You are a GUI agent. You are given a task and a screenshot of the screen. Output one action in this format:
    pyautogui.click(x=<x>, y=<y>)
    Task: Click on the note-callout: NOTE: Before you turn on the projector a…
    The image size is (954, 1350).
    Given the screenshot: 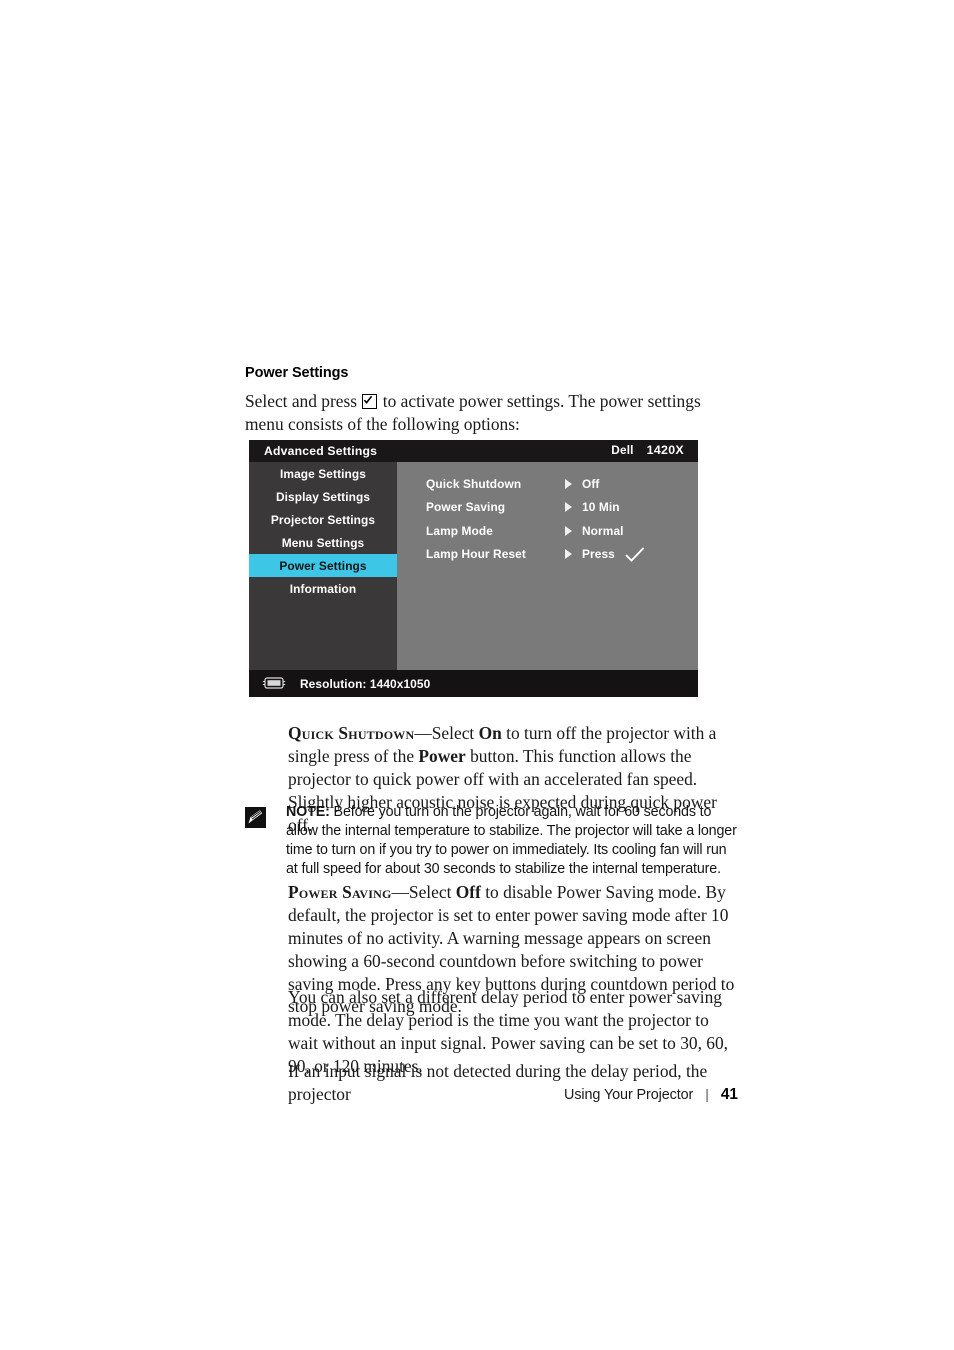 What is the action you would take?
    pyautogui.click(x=491, y=841)
    